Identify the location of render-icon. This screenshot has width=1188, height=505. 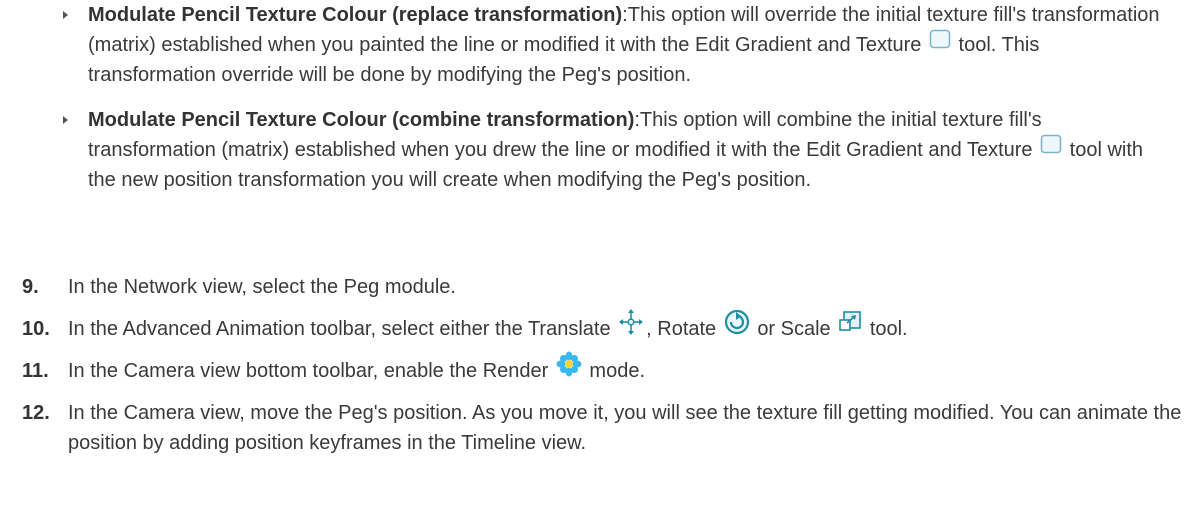
(569, 368).